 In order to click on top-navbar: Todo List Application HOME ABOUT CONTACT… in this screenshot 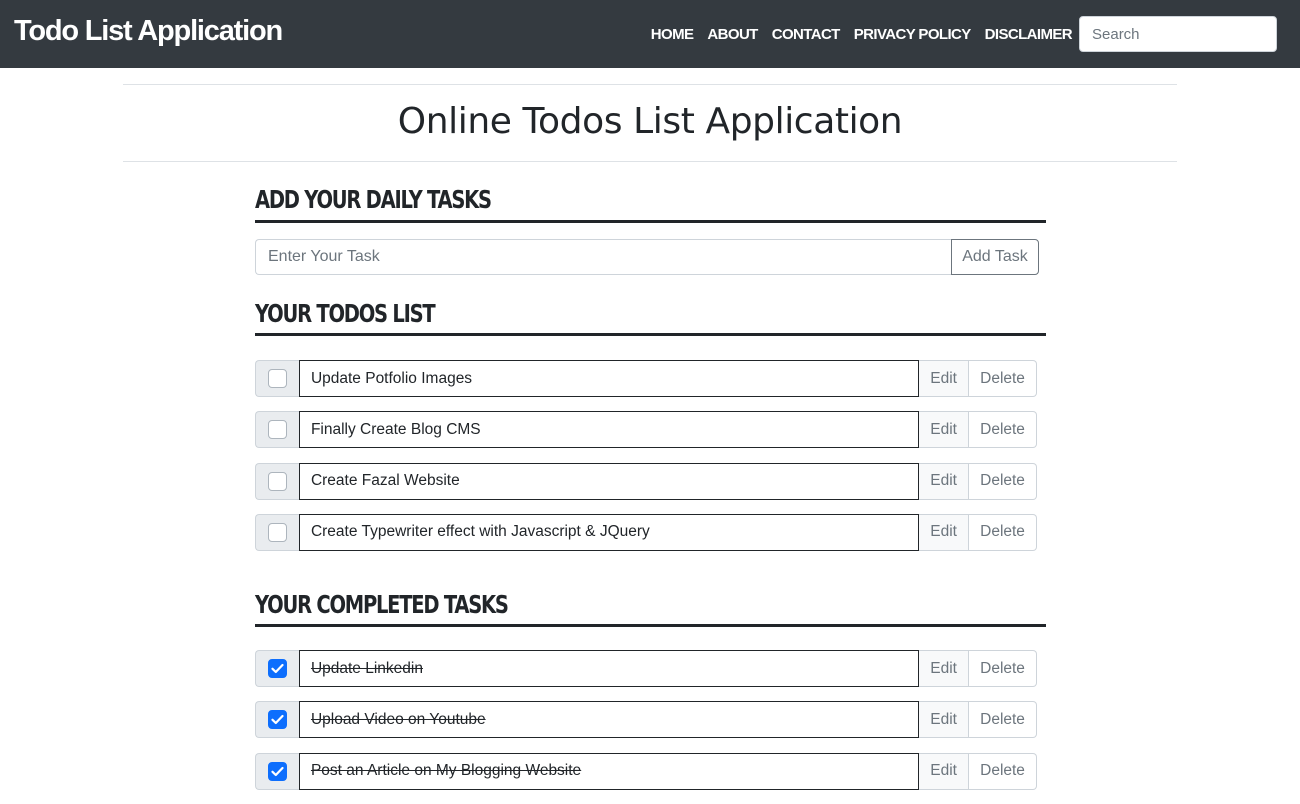, I will do `click(650, 34)`.